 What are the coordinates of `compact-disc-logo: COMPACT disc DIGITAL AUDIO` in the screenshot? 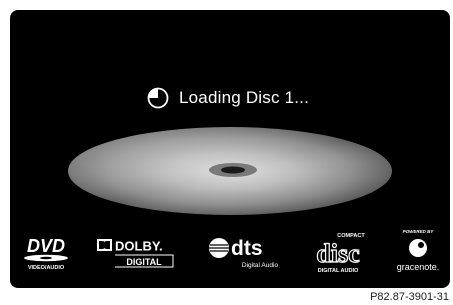 It's located at (341, 253).